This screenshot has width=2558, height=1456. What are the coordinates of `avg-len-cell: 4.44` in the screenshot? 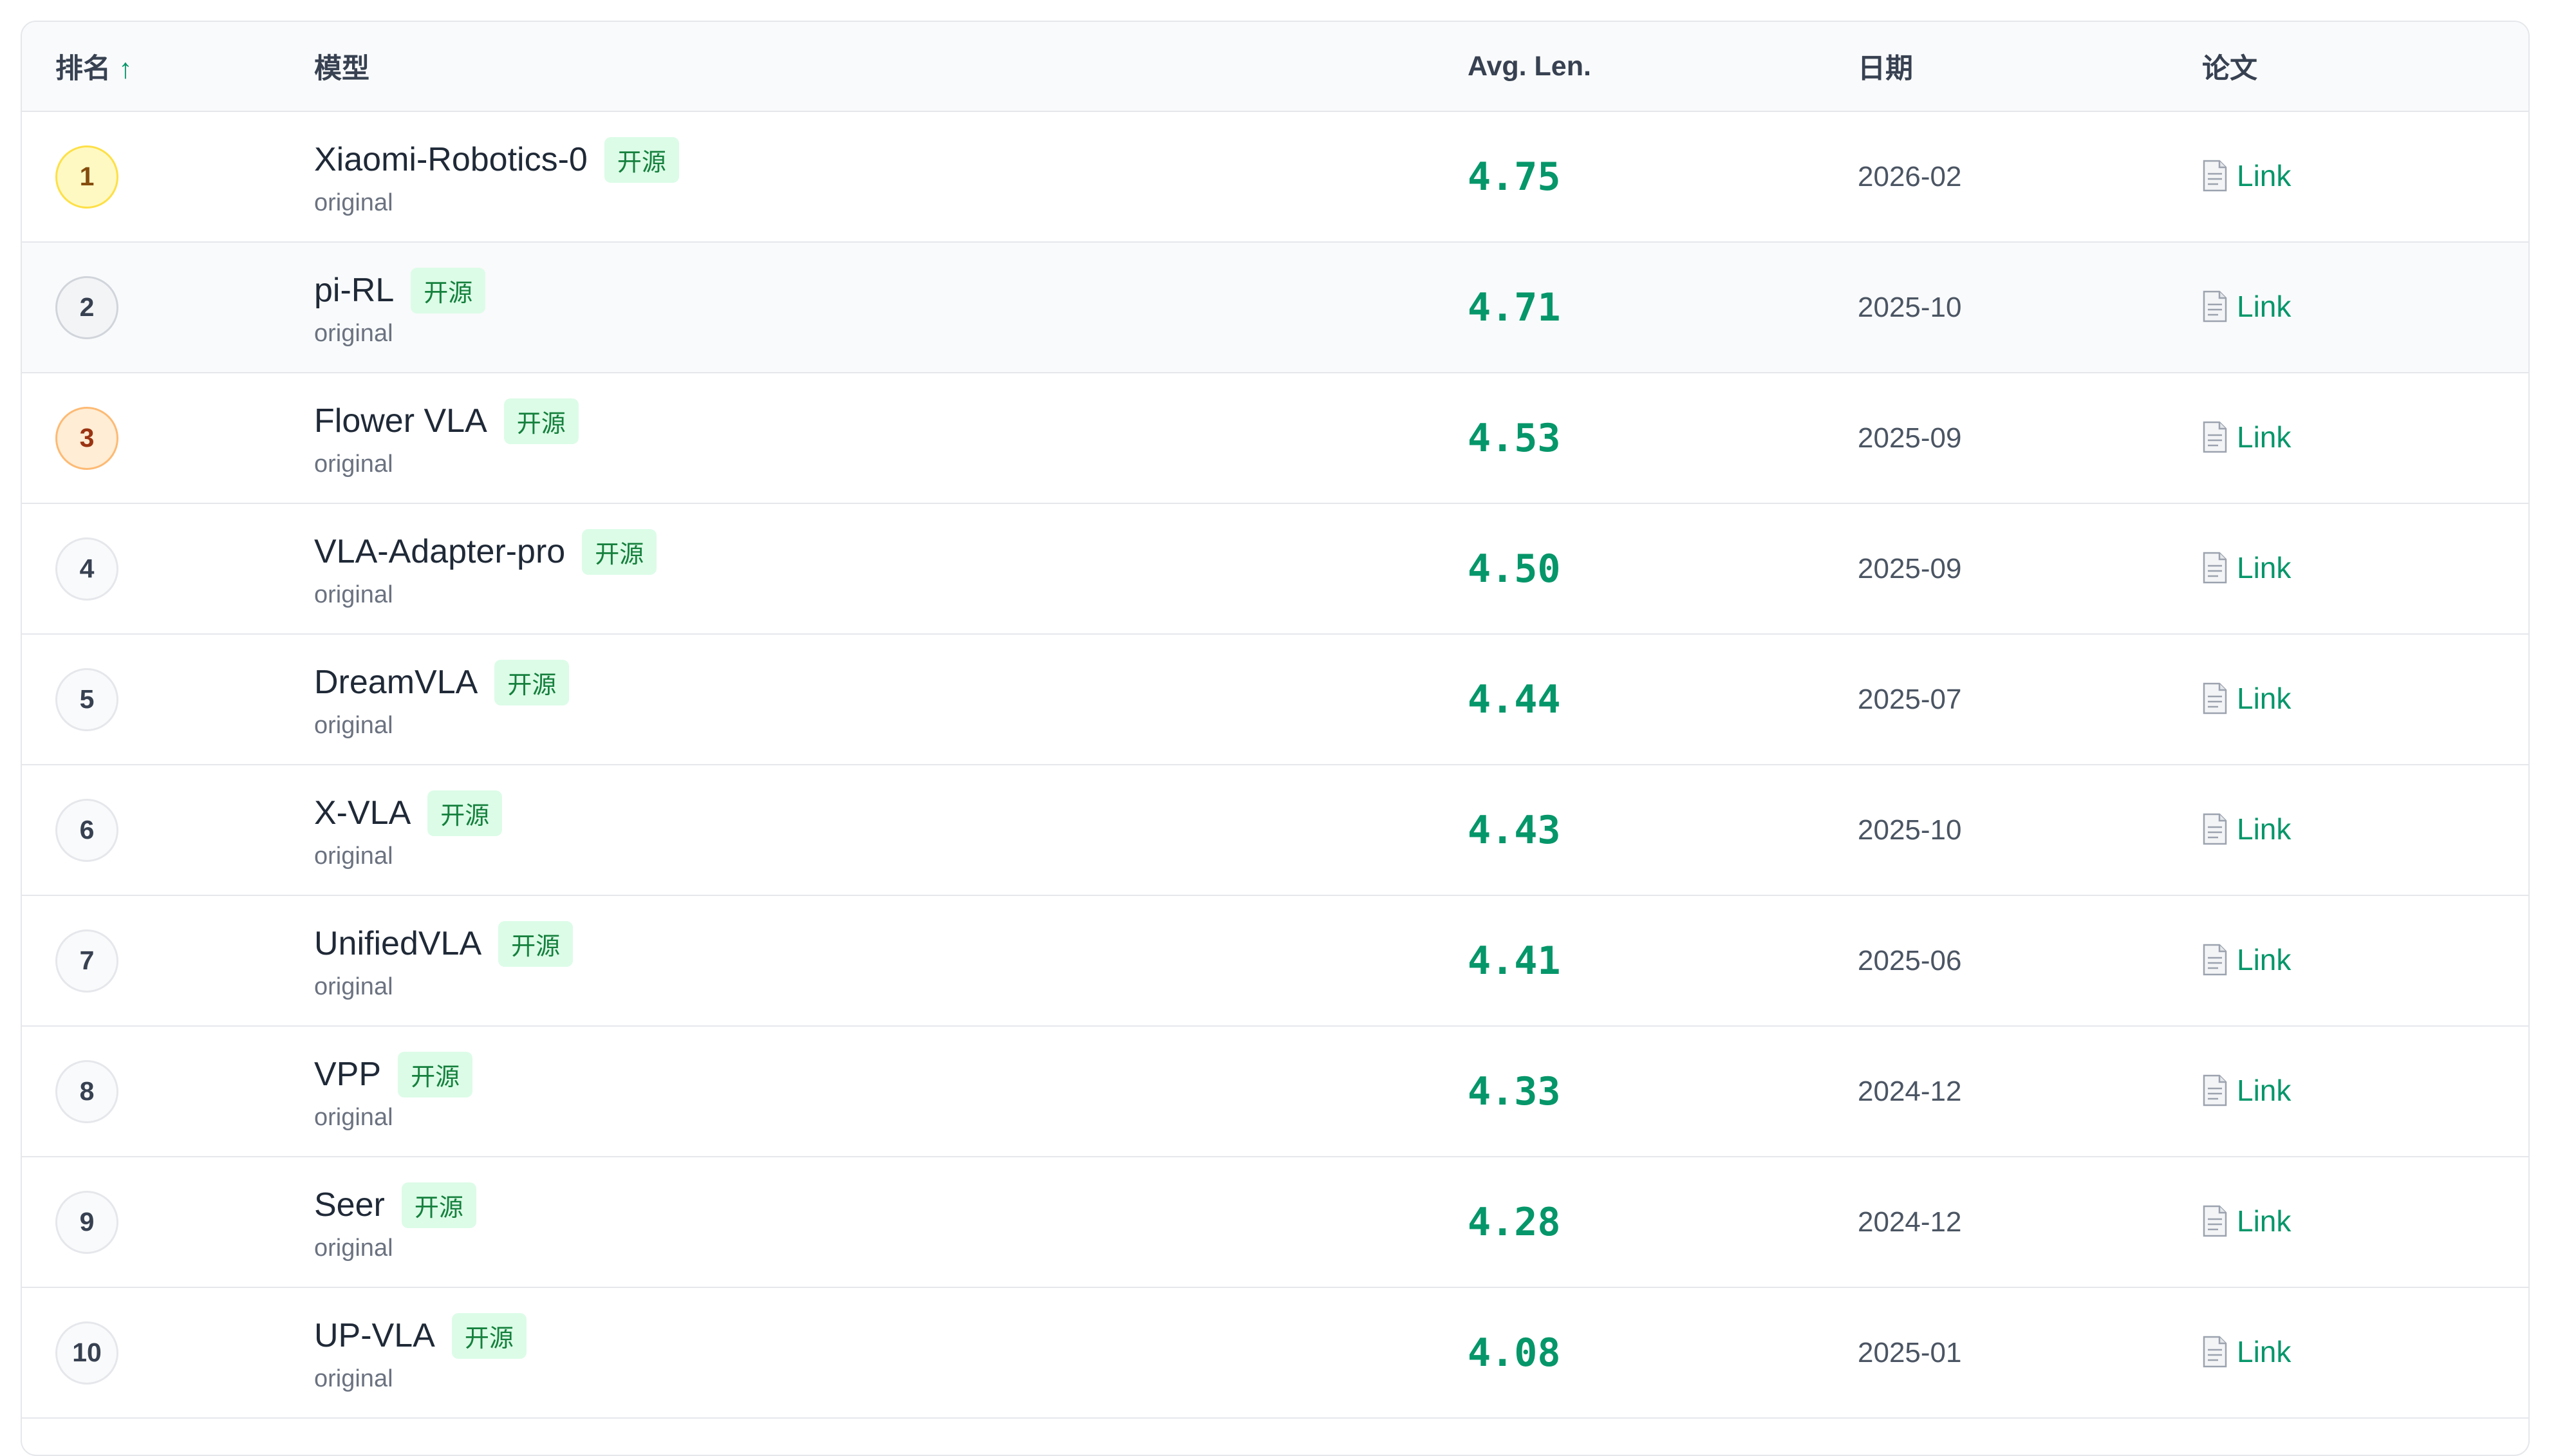 It's located at (1663, 699).